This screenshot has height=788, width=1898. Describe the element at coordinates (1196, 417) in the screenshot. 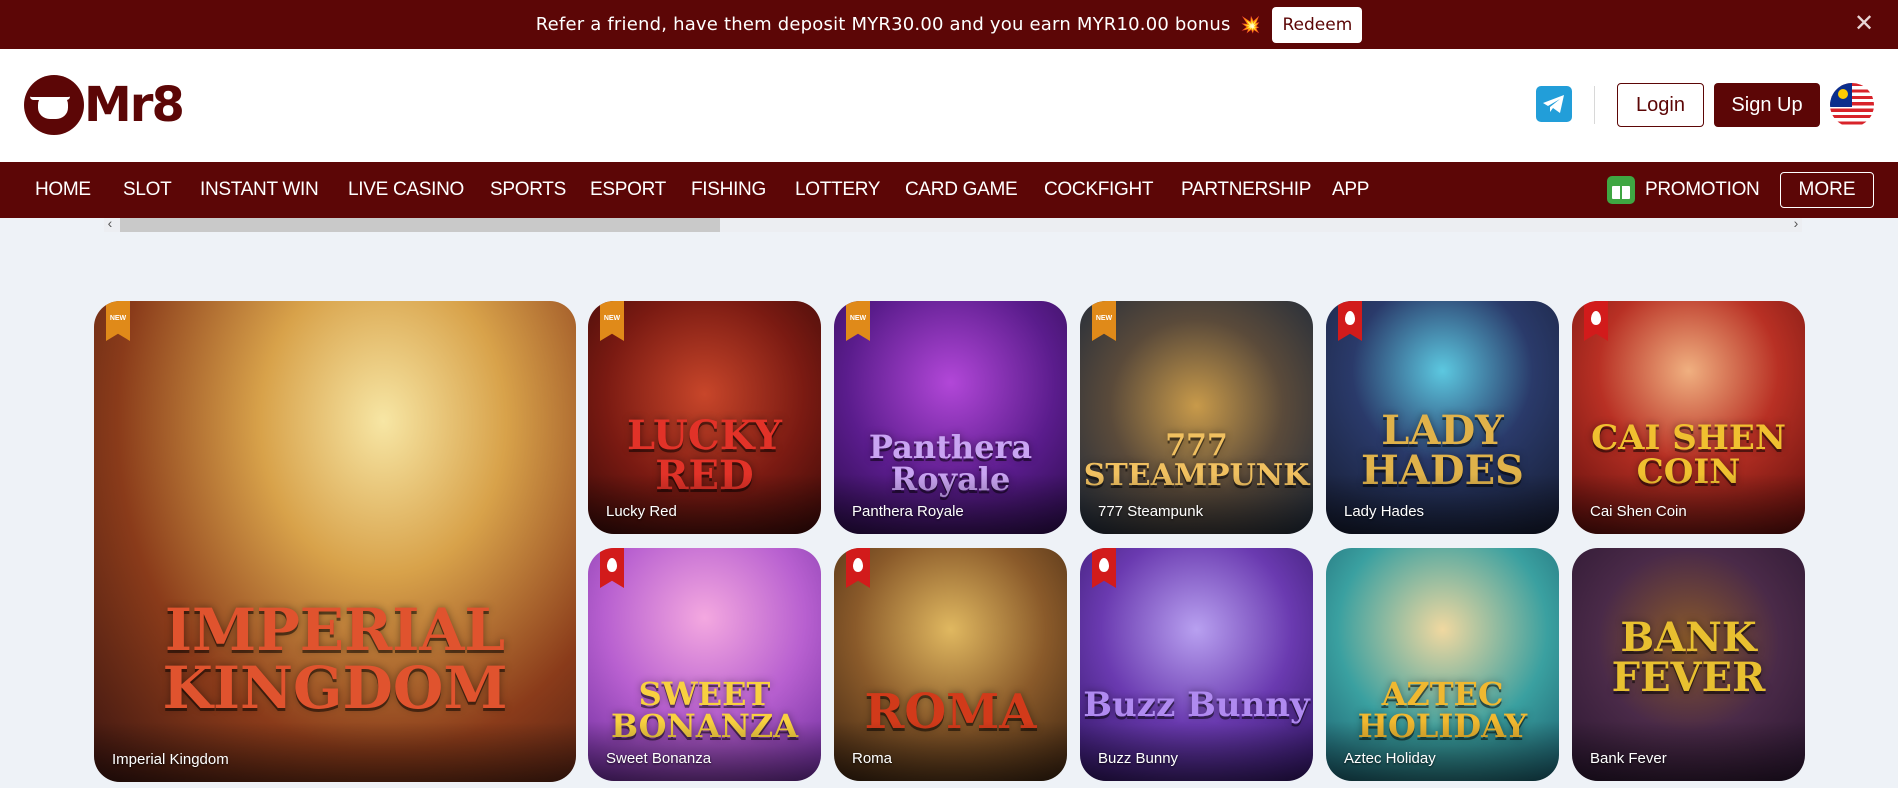

I see `game-tile-777-steampunk: 777 STEAMPUNK 777 Steampunk` at that location.